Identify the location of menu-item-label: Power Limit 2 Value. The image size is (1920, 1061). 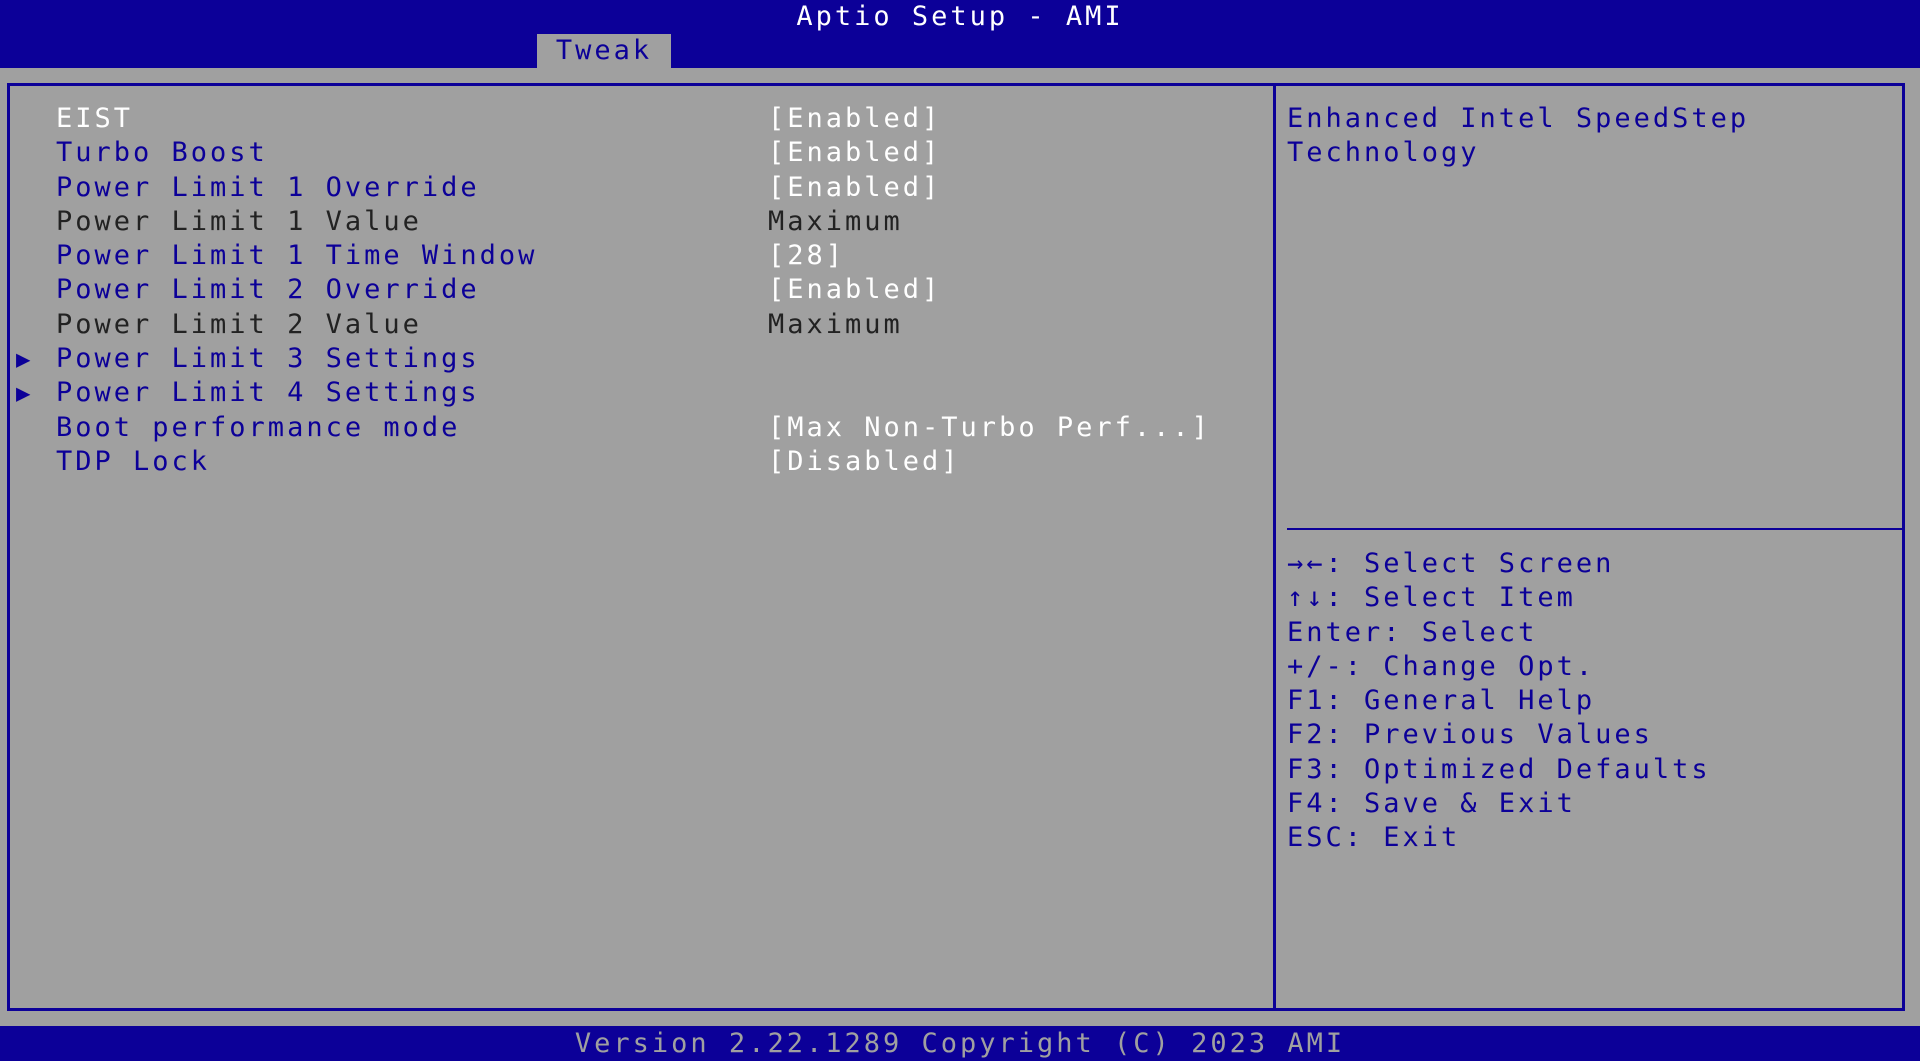
(239, 324).